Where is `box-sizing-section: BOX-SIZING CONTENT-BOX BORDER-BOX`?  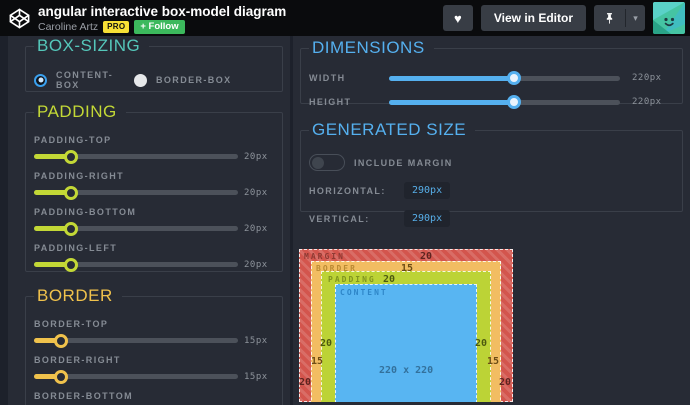
box-sizing-section: BOX-SIZING CONTENT-BOX BORDER-BOX is located at coordinates (154, 64).